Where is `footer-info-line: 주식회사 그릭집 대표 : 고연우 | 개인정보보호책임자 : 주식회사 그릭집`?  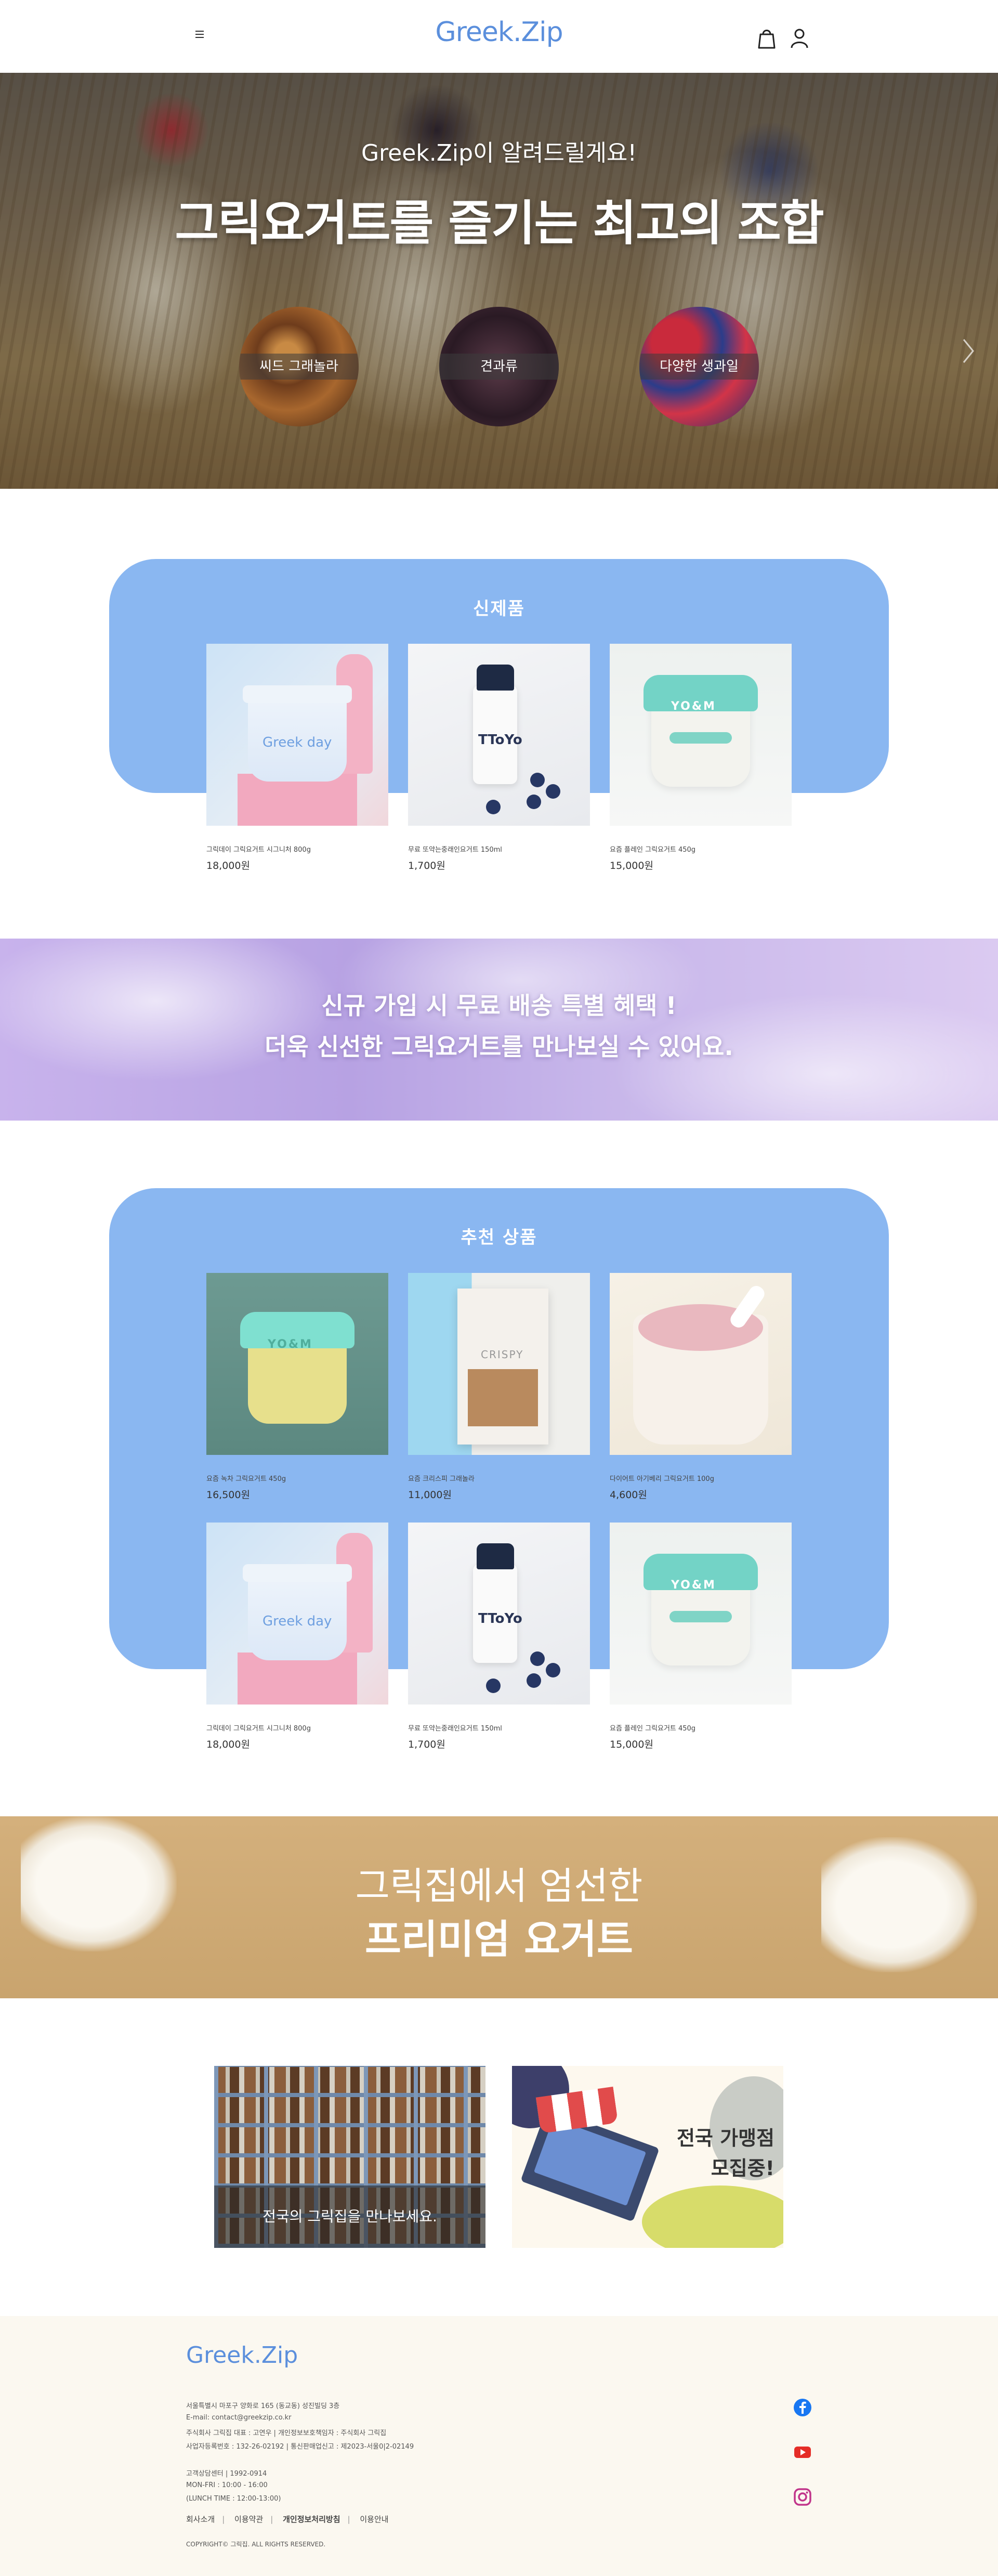 footer-info-line: 주식회사 그릭집 대표 : 고연우 | 개인정보보호책임자 : 주식회사 그릭집 is located at coordinates (286, 2433).